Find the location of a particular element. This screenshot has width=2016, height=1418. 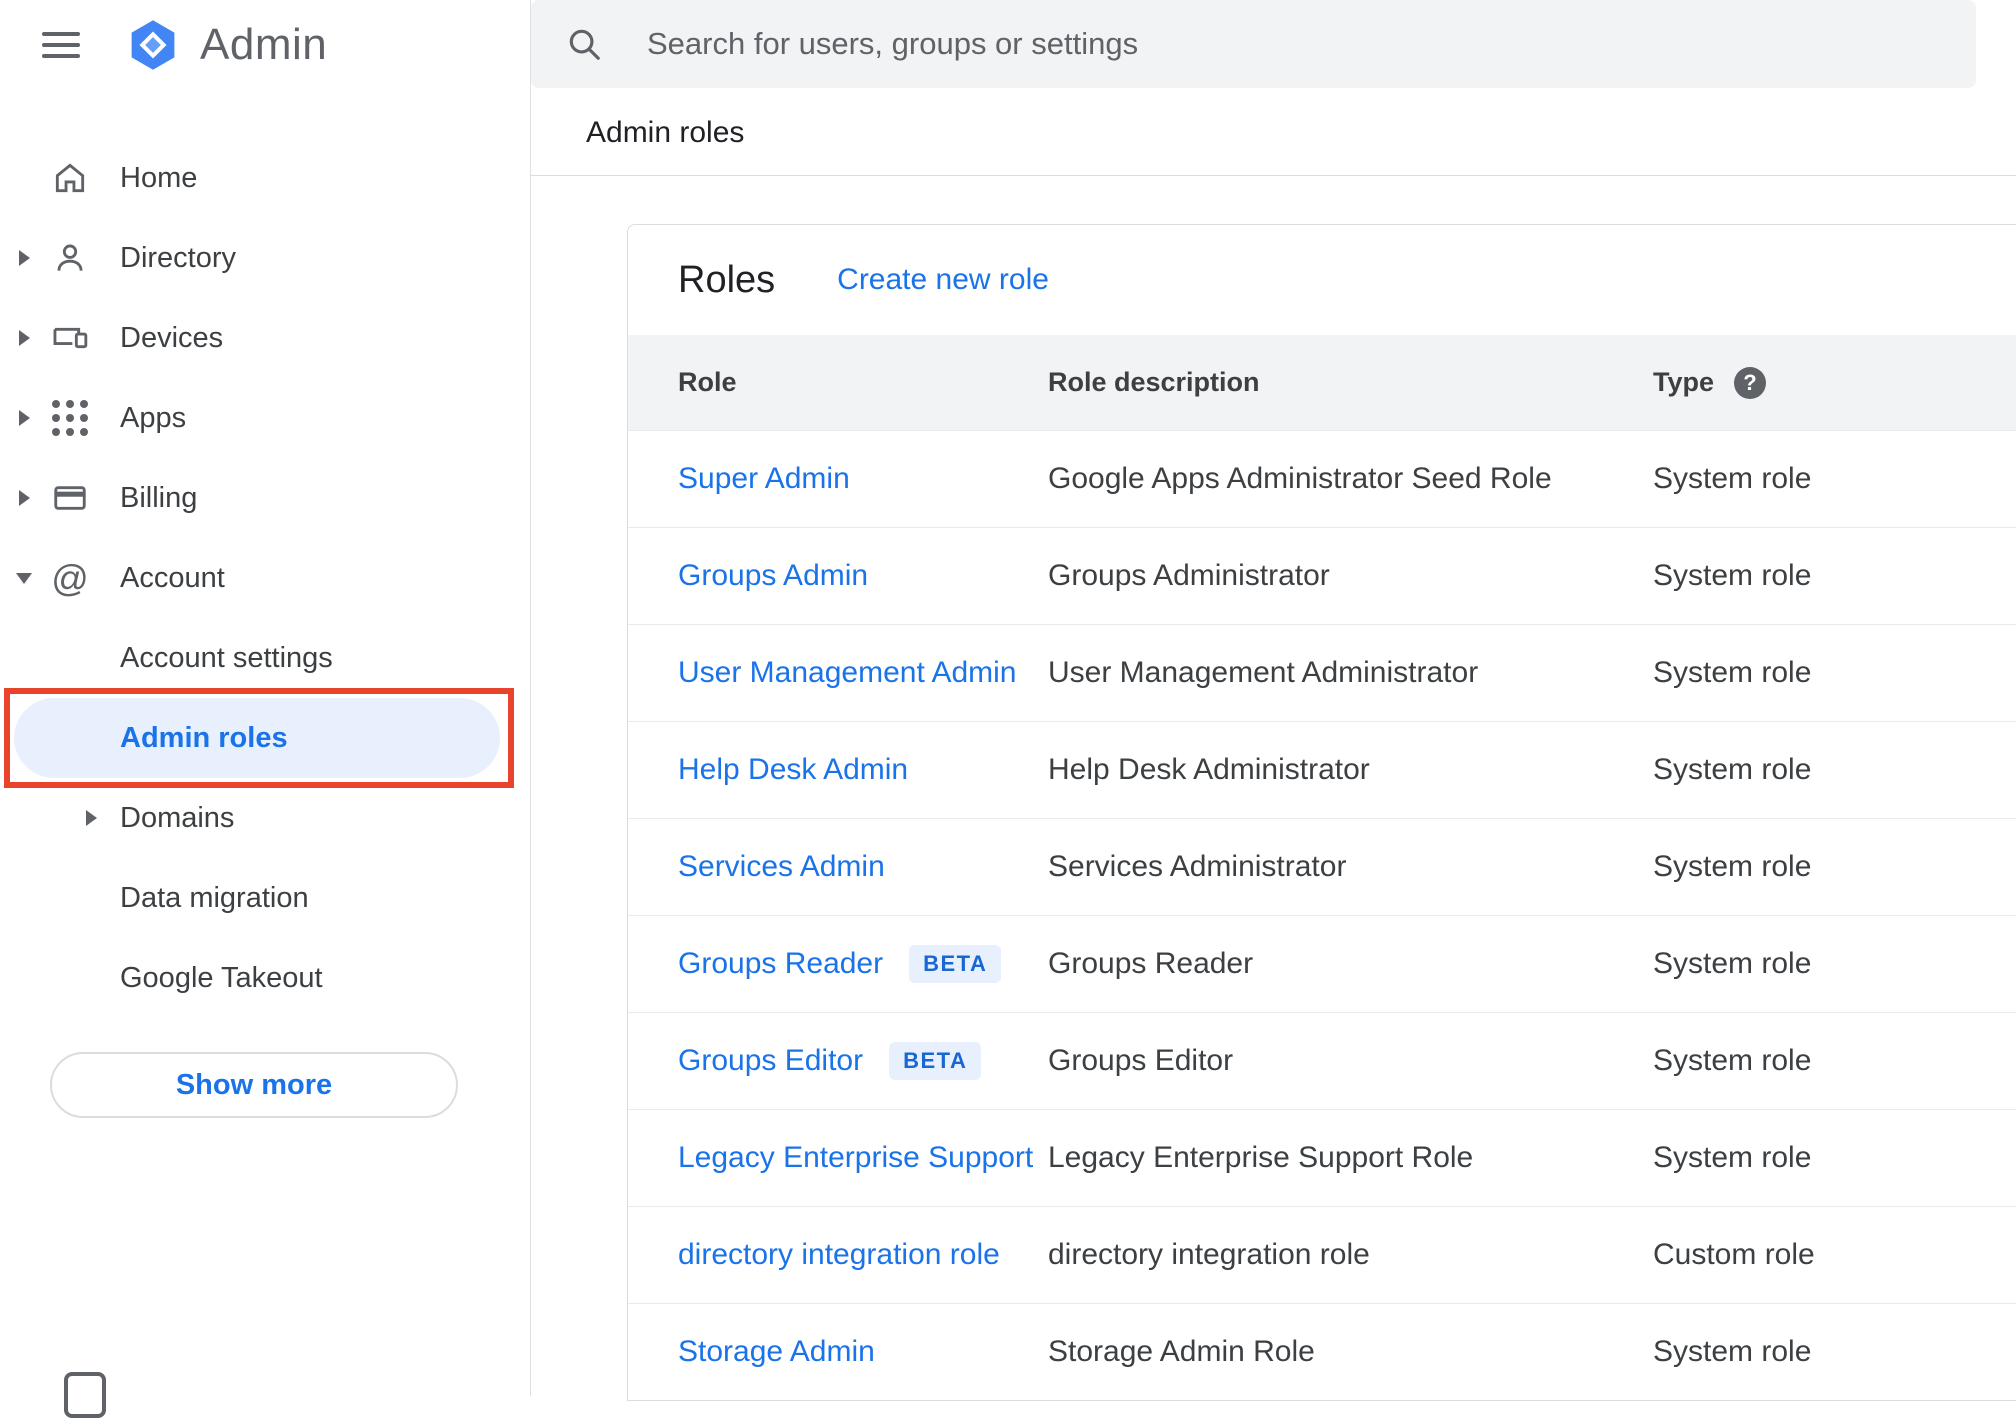

hamburger-menu-icon is located at coordinates (61, 45).